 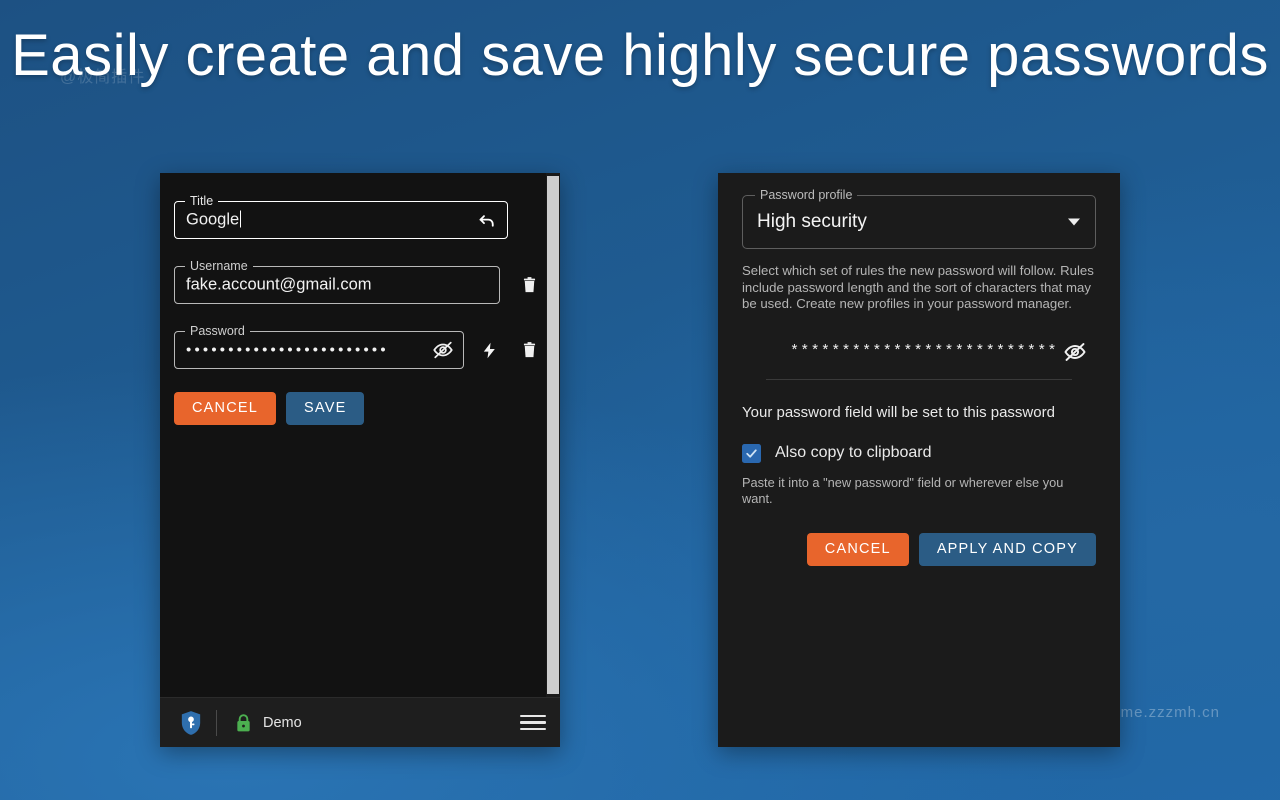 What do you see at coordinates (1007, 549) in the screenshot?
I see `apply-and-copy-button: APPLY AND COPY` at bounding box center [1007, 549].